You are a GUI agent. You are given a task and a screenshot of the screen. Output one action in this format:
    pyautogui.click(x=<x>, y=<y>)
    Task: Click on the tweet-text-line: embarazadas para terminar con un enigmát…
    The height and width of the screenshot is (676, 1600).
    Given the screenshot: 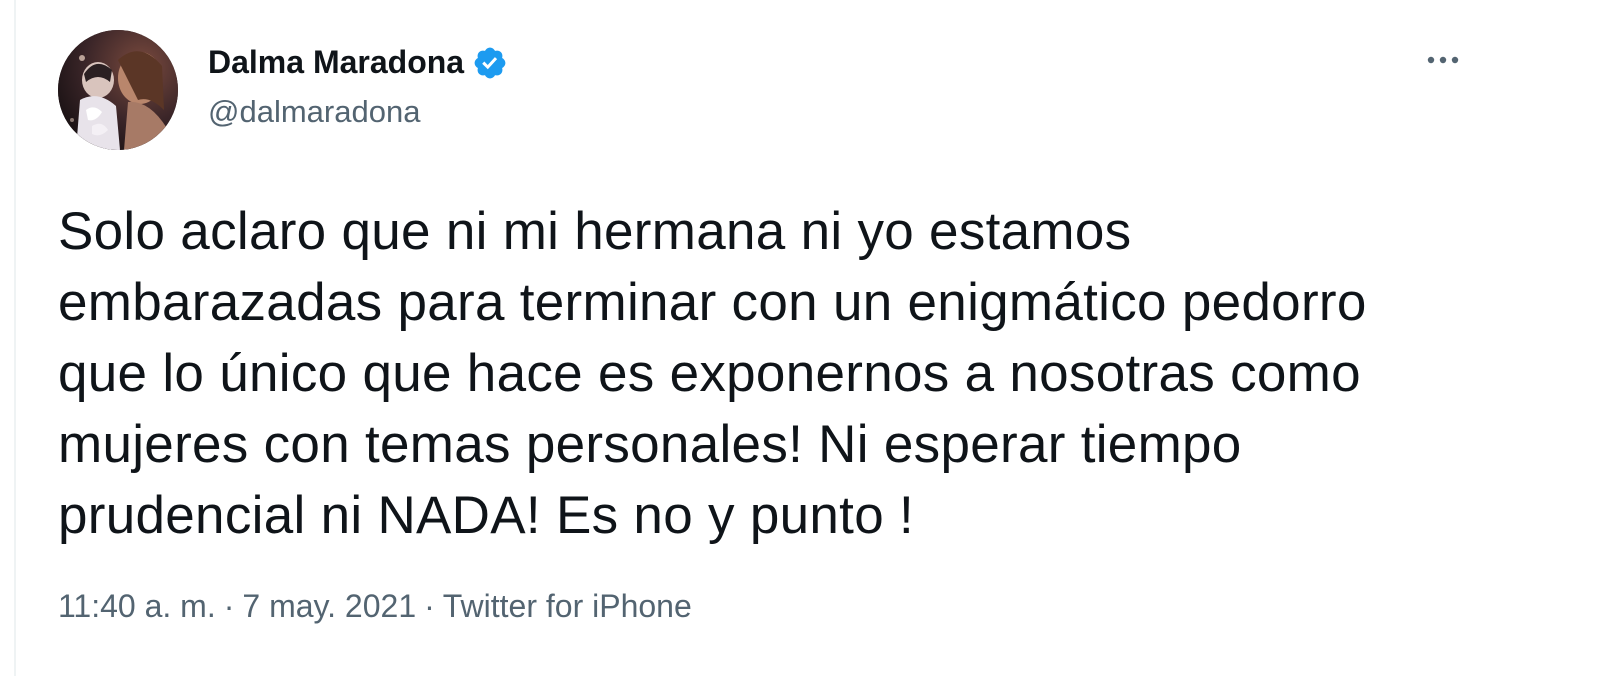 What is the action you would take?
    pyautogui.click(x=712, y=302)
    